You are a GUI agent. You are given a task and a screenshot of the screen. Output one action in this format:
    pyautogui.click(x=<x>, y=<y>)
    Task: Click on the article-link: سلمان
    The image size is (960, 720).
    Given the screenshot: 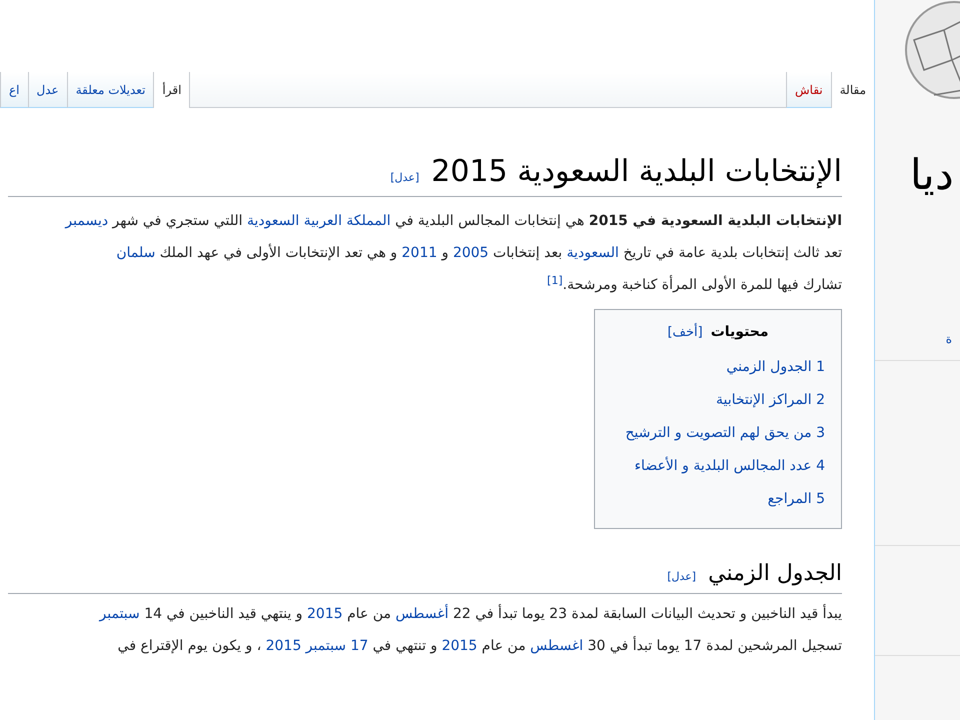 What is the action you would take?
    pyautogui.click(x=136, y=253)
    